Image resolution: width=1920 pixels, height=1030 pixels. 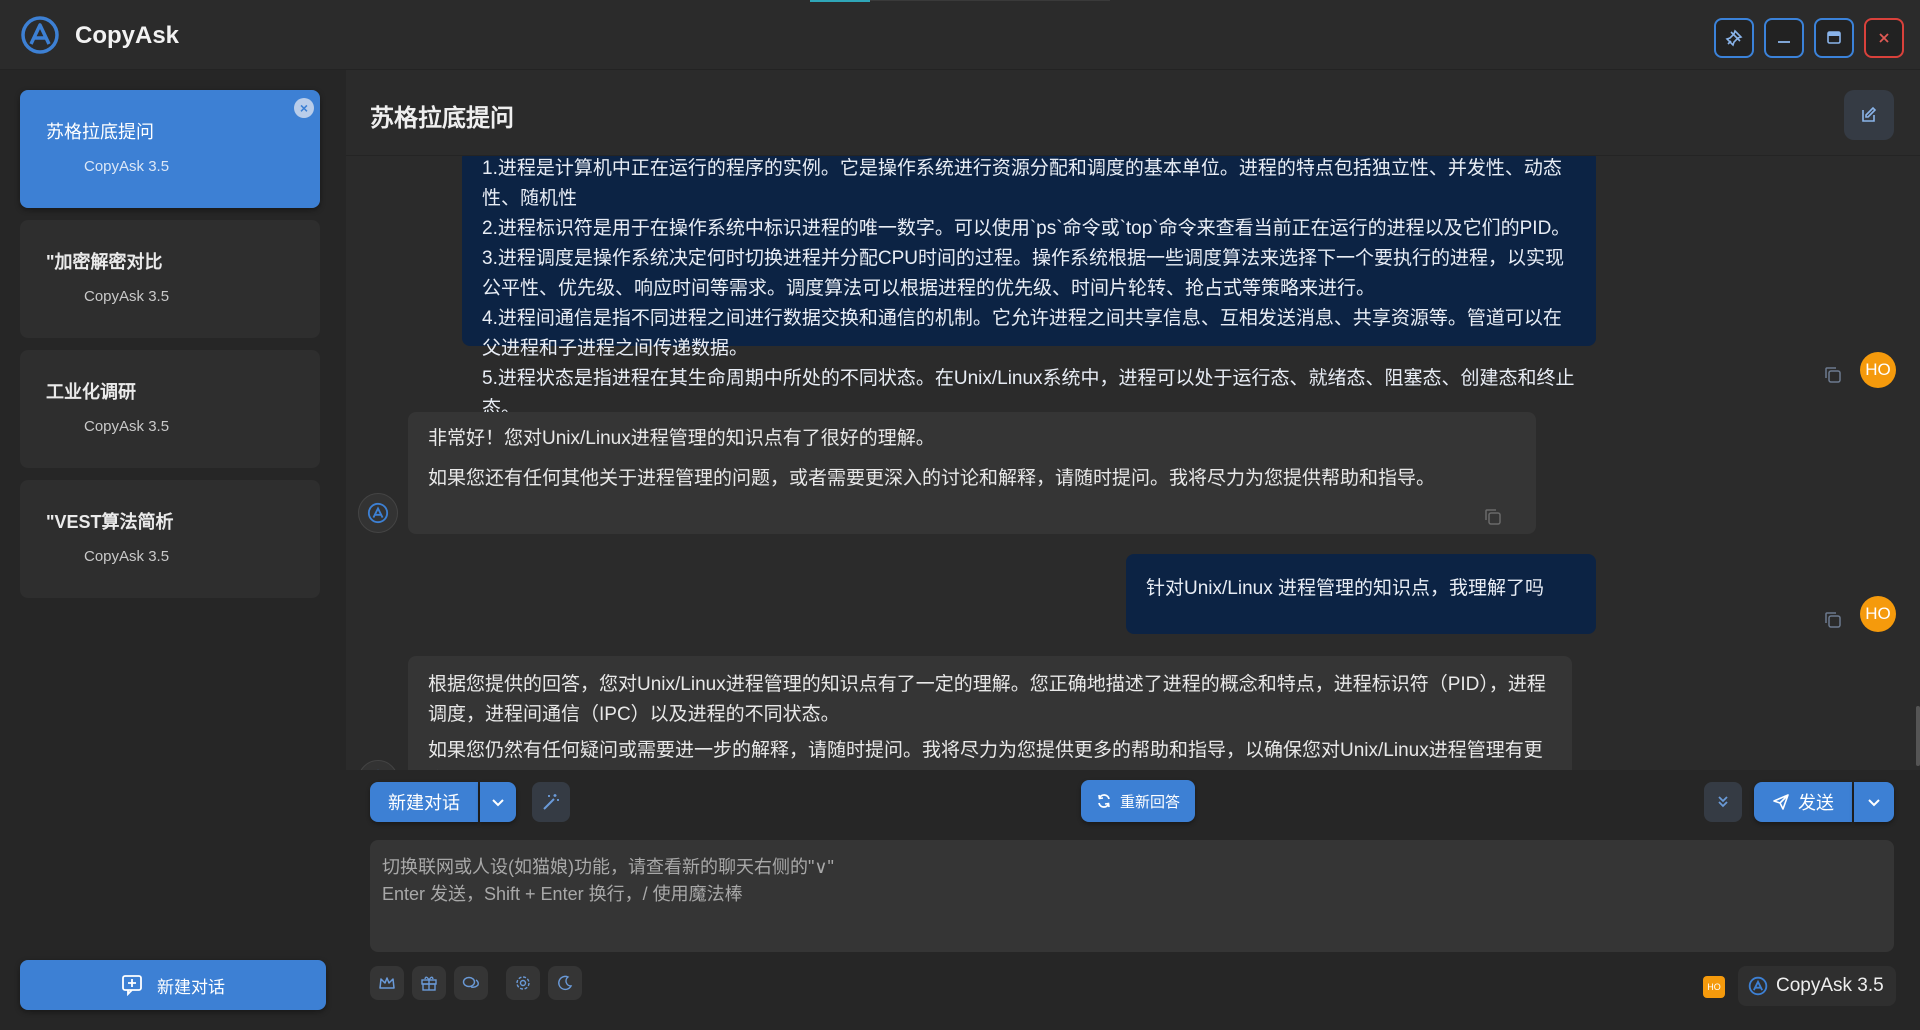 I want to click on magic-wand-button, so click(x=551, y=802).